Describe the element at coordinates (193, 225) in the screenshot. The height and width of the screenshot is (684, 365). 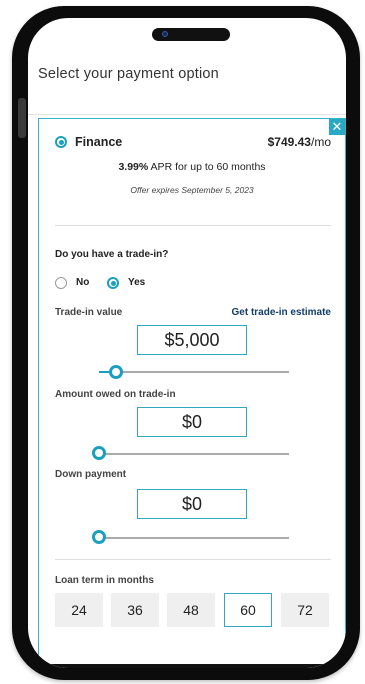
I see `section-divider` at that location.